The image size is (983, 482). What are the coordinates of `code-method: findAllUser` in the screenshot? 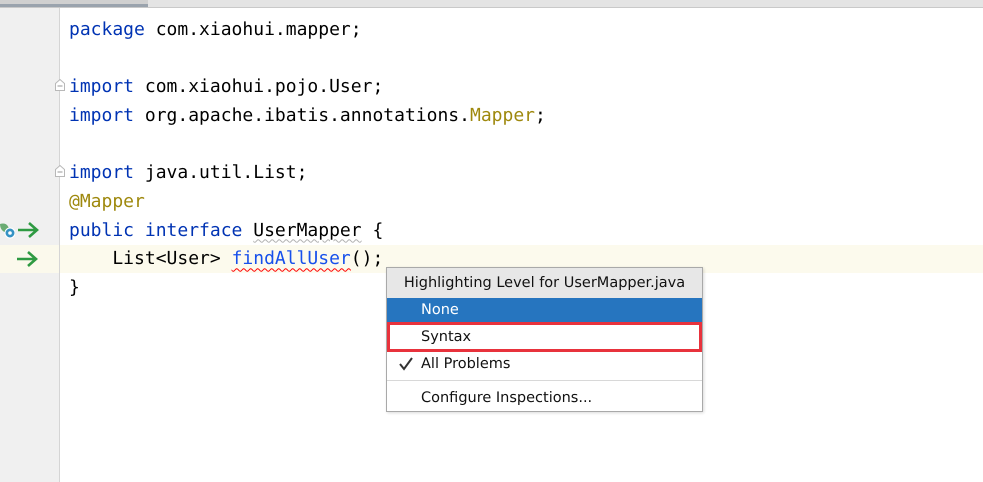 It's located at (291, 259).